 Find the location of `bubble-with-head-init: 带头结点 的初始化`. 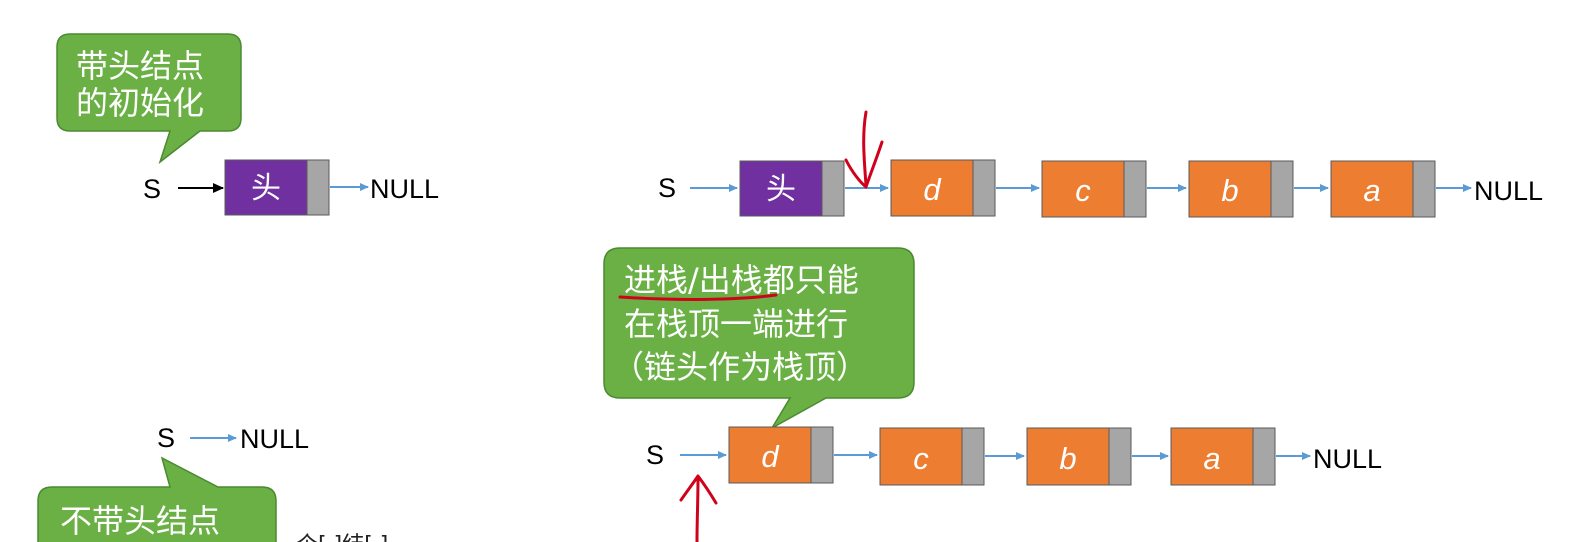

bubble-with-head-init: 带头结点 的初始化 is located at coordinates (149, 99).